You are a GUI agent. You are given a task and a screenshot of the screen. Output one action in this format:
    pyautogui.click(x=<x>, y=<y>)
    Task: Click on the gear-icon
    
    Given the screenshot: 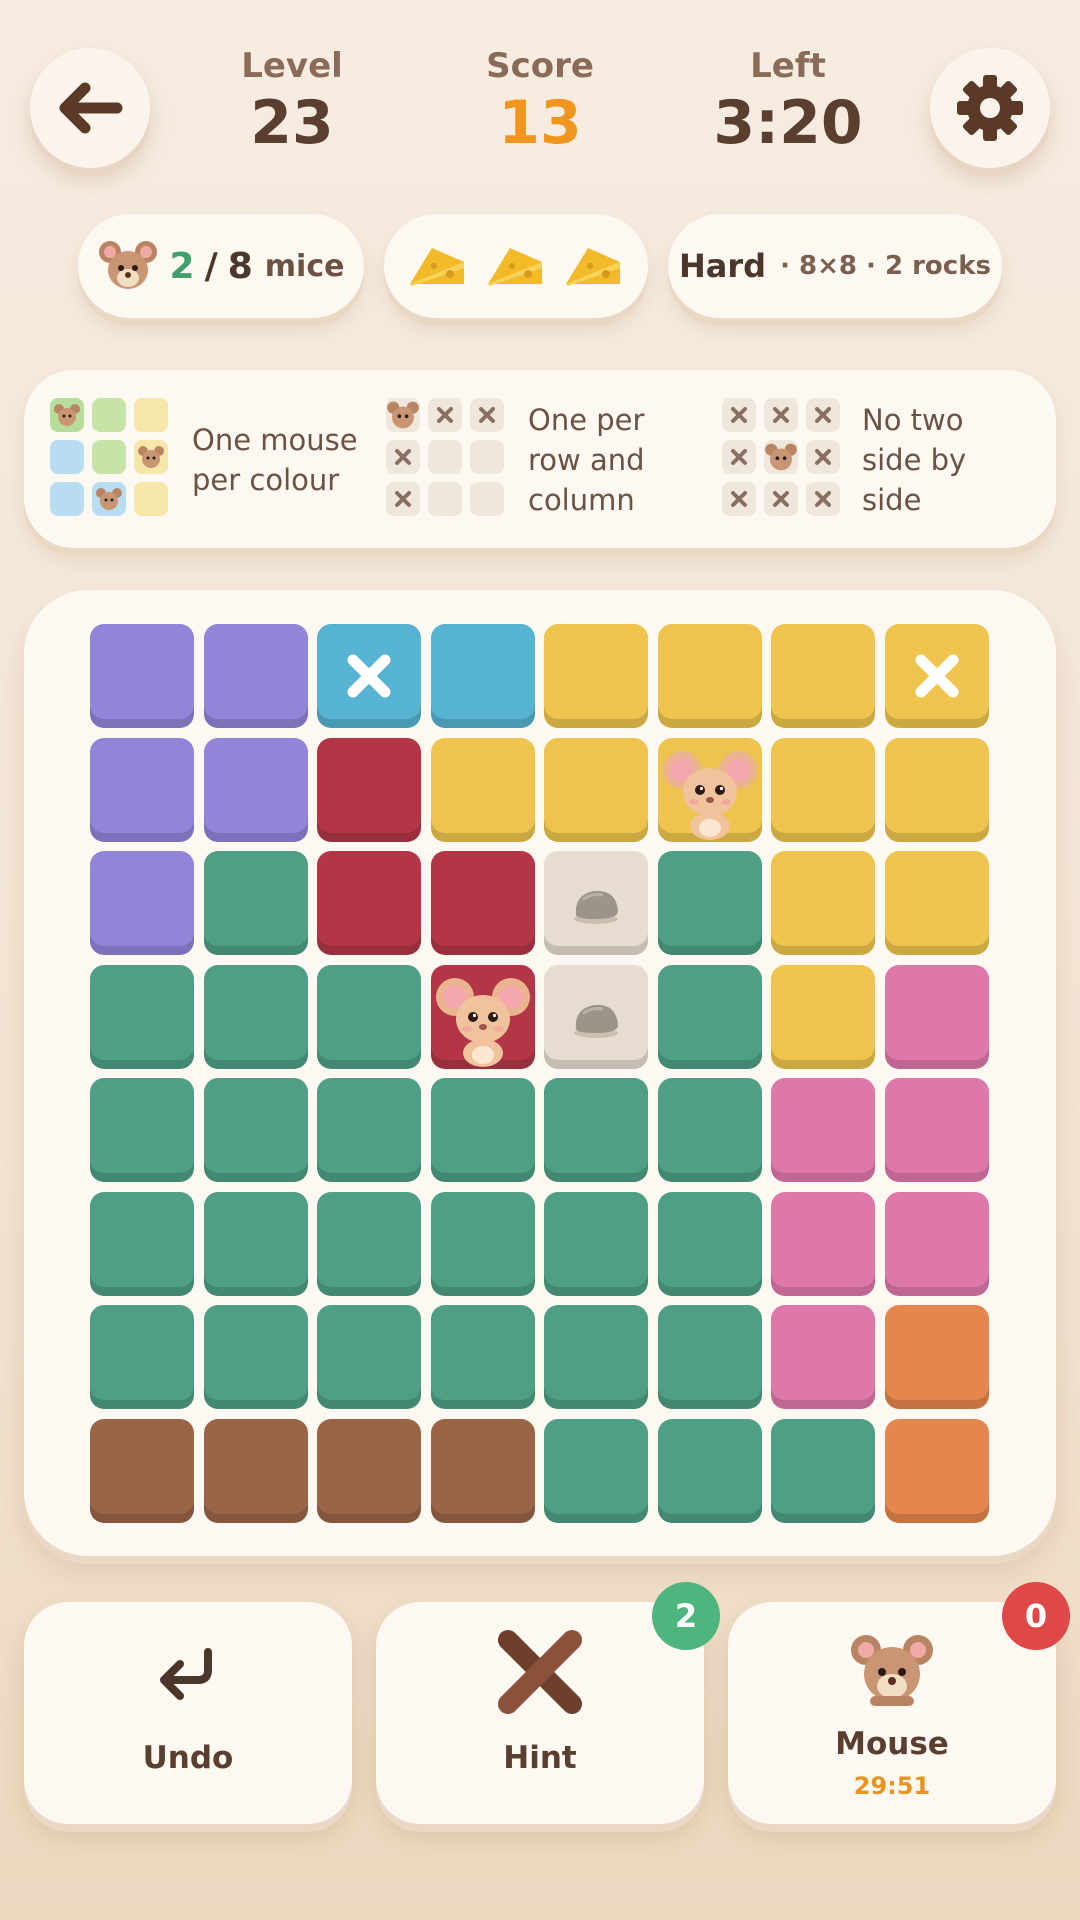 What is the action you would take?
    pyautogui.click(x=990, y=108)
    